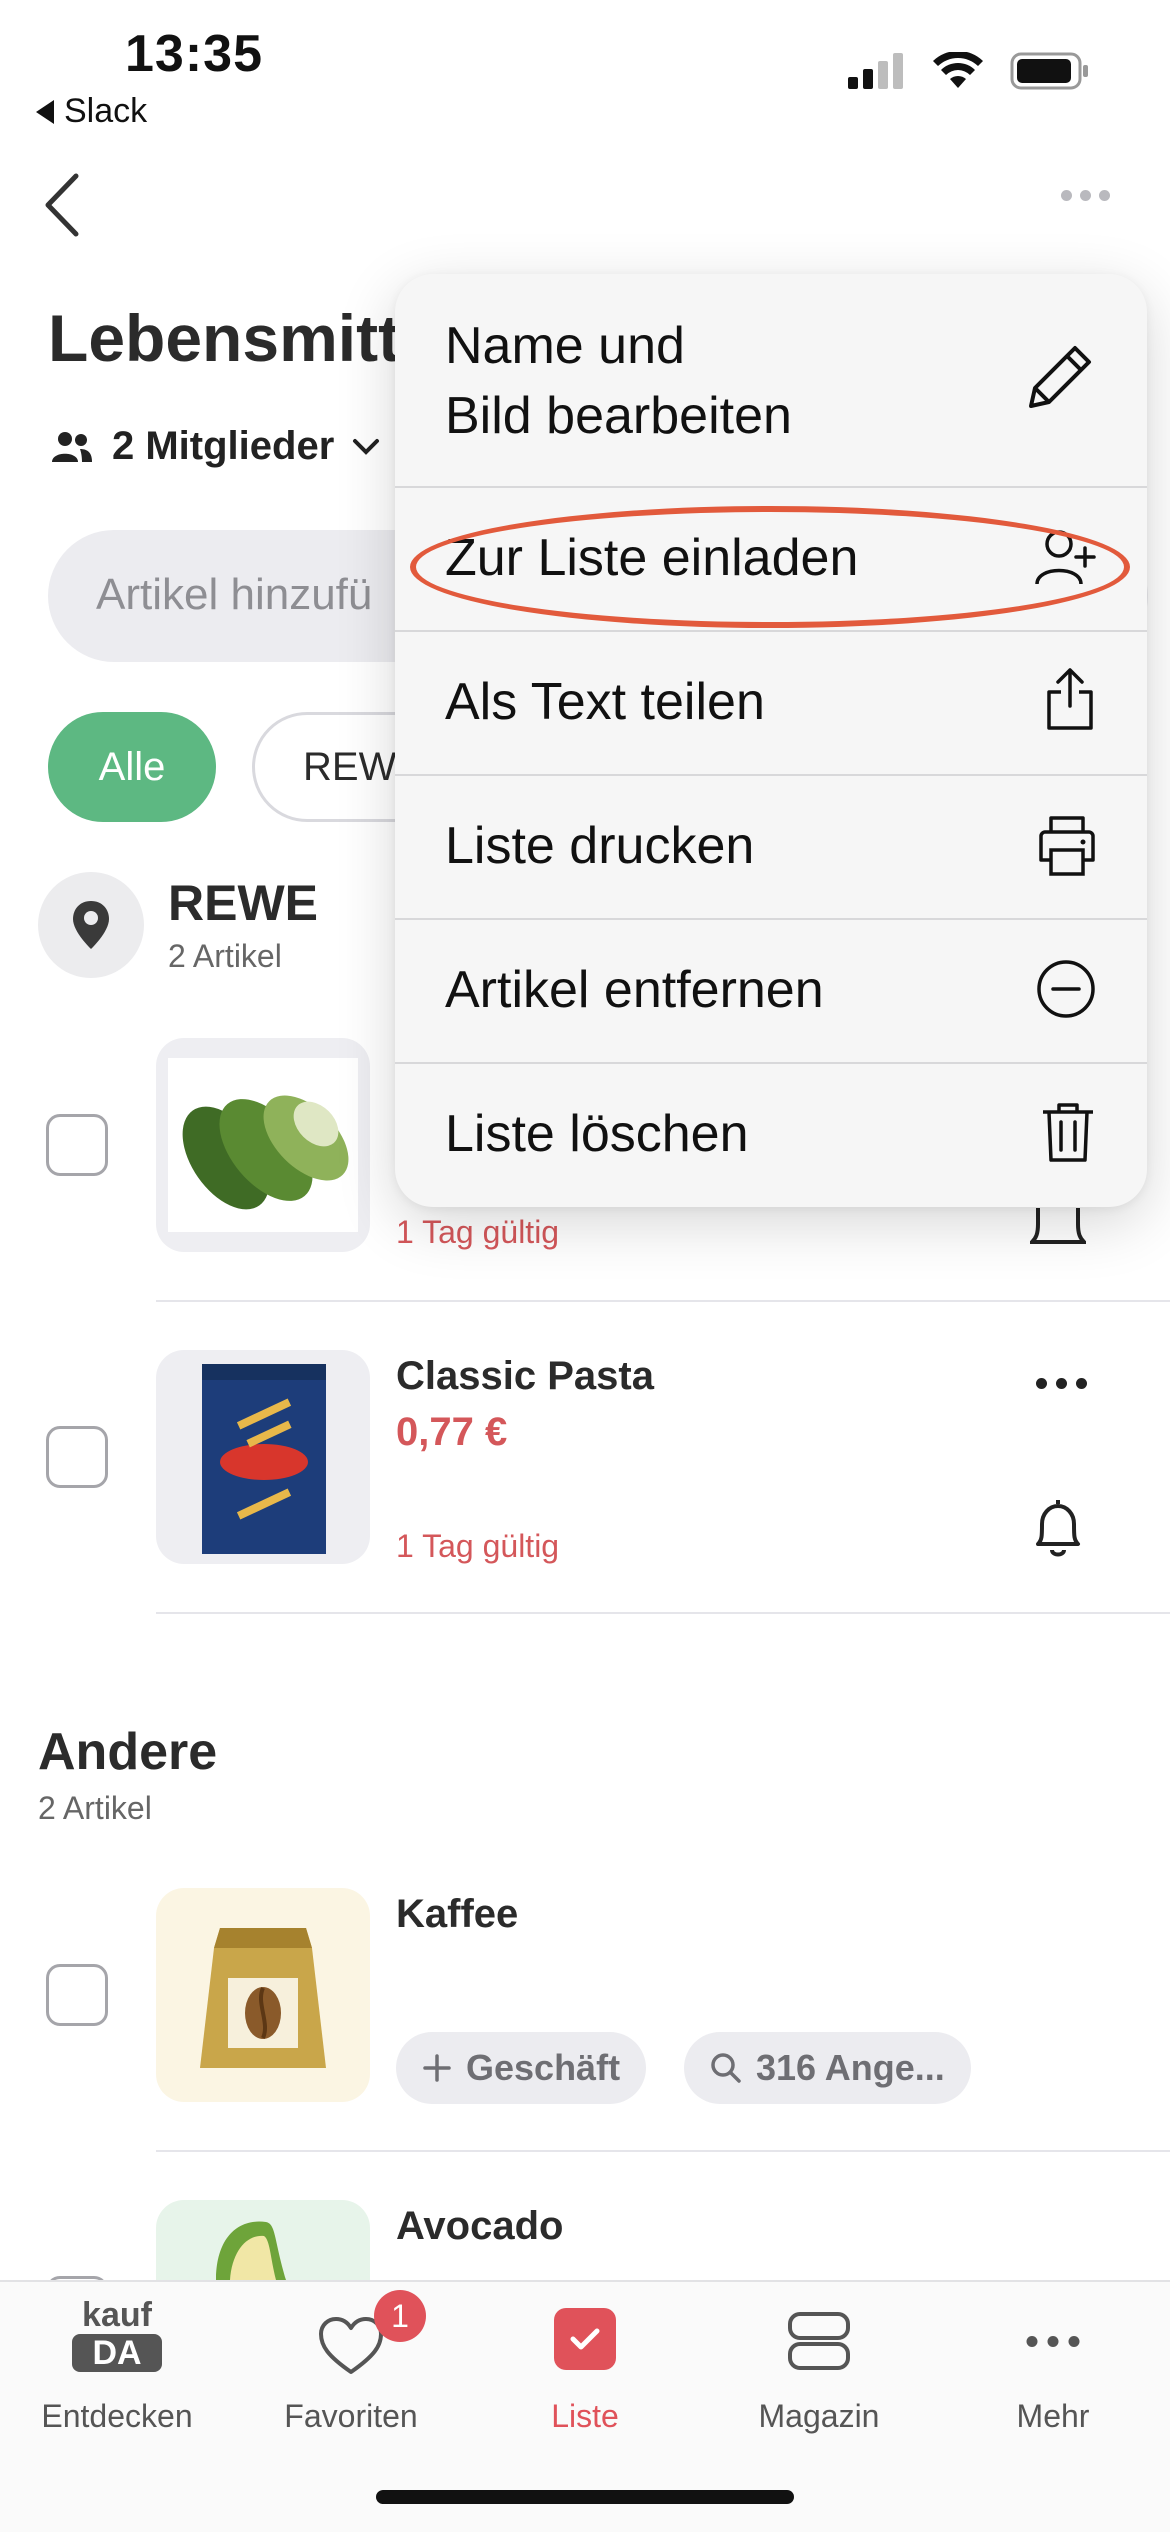 The width and height of the screenshot is (1170, 2532). I want to click on tab-favorites: 1 Favoriten, so click(351, 2382).